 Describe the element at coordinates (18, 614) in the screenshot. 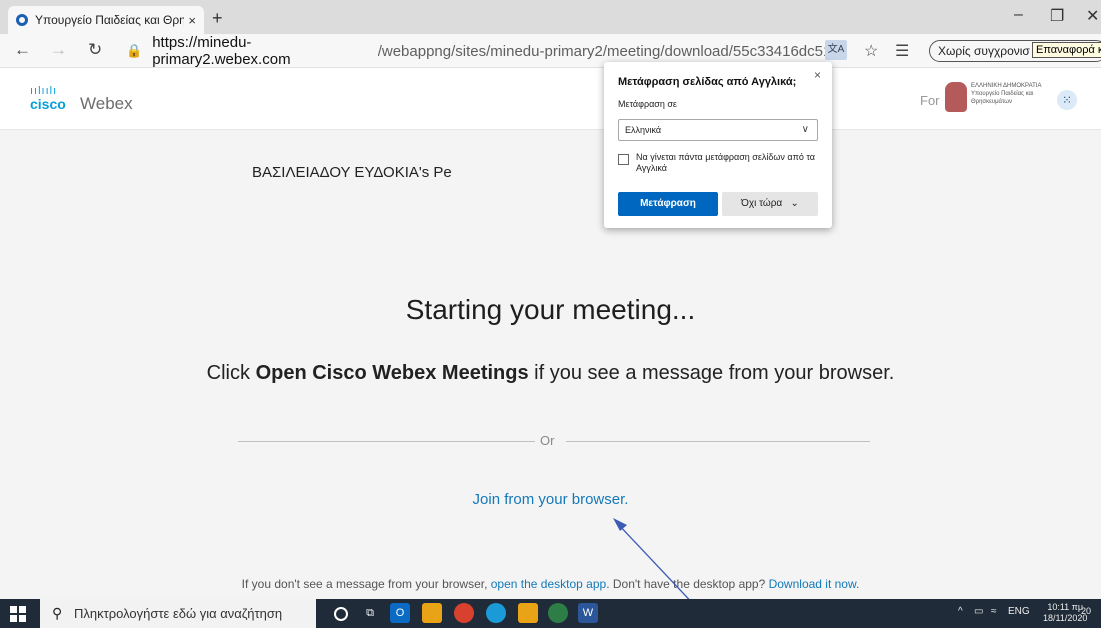

I see `windows-start-icon` at that location.